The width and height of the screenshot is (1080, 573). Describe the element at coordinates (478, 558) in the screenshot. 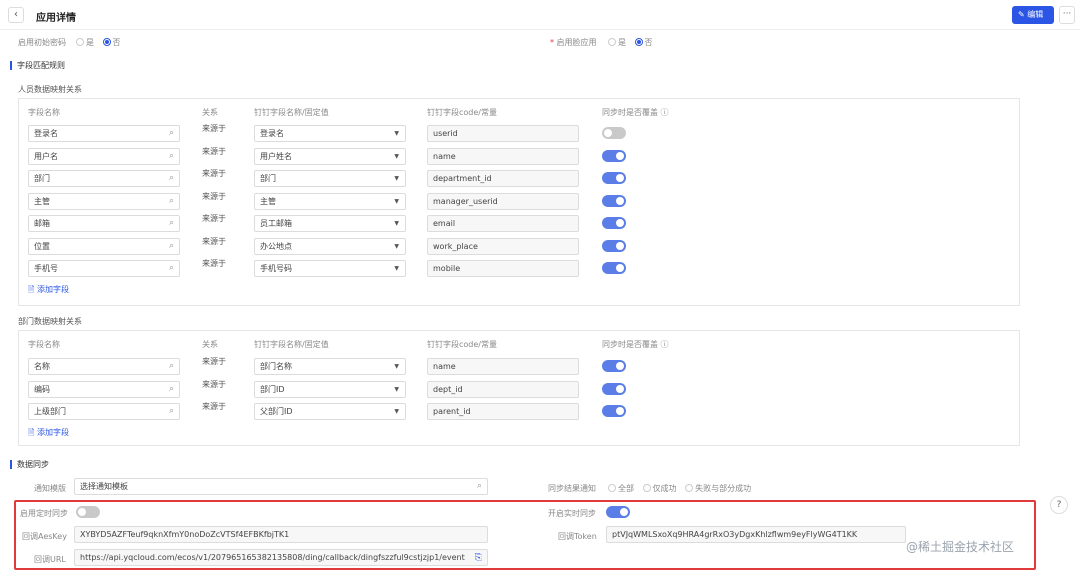

I see `copy-icon: ⎘` at that location.